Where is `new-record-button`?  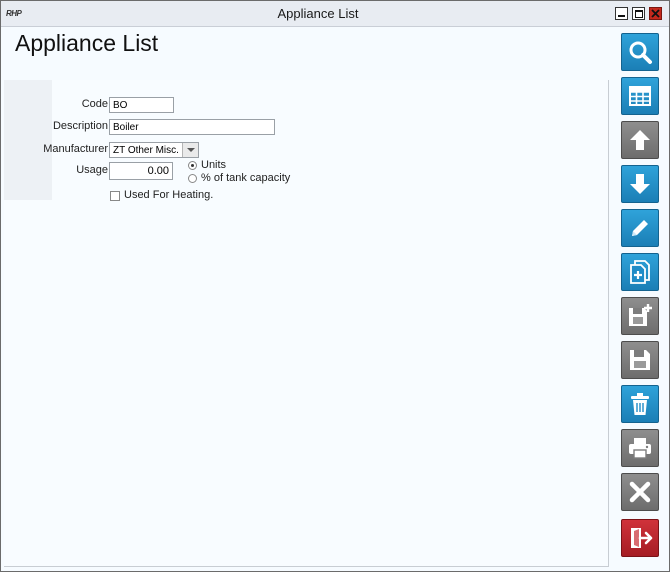 new-record-button is located at coordinates (640, 272).